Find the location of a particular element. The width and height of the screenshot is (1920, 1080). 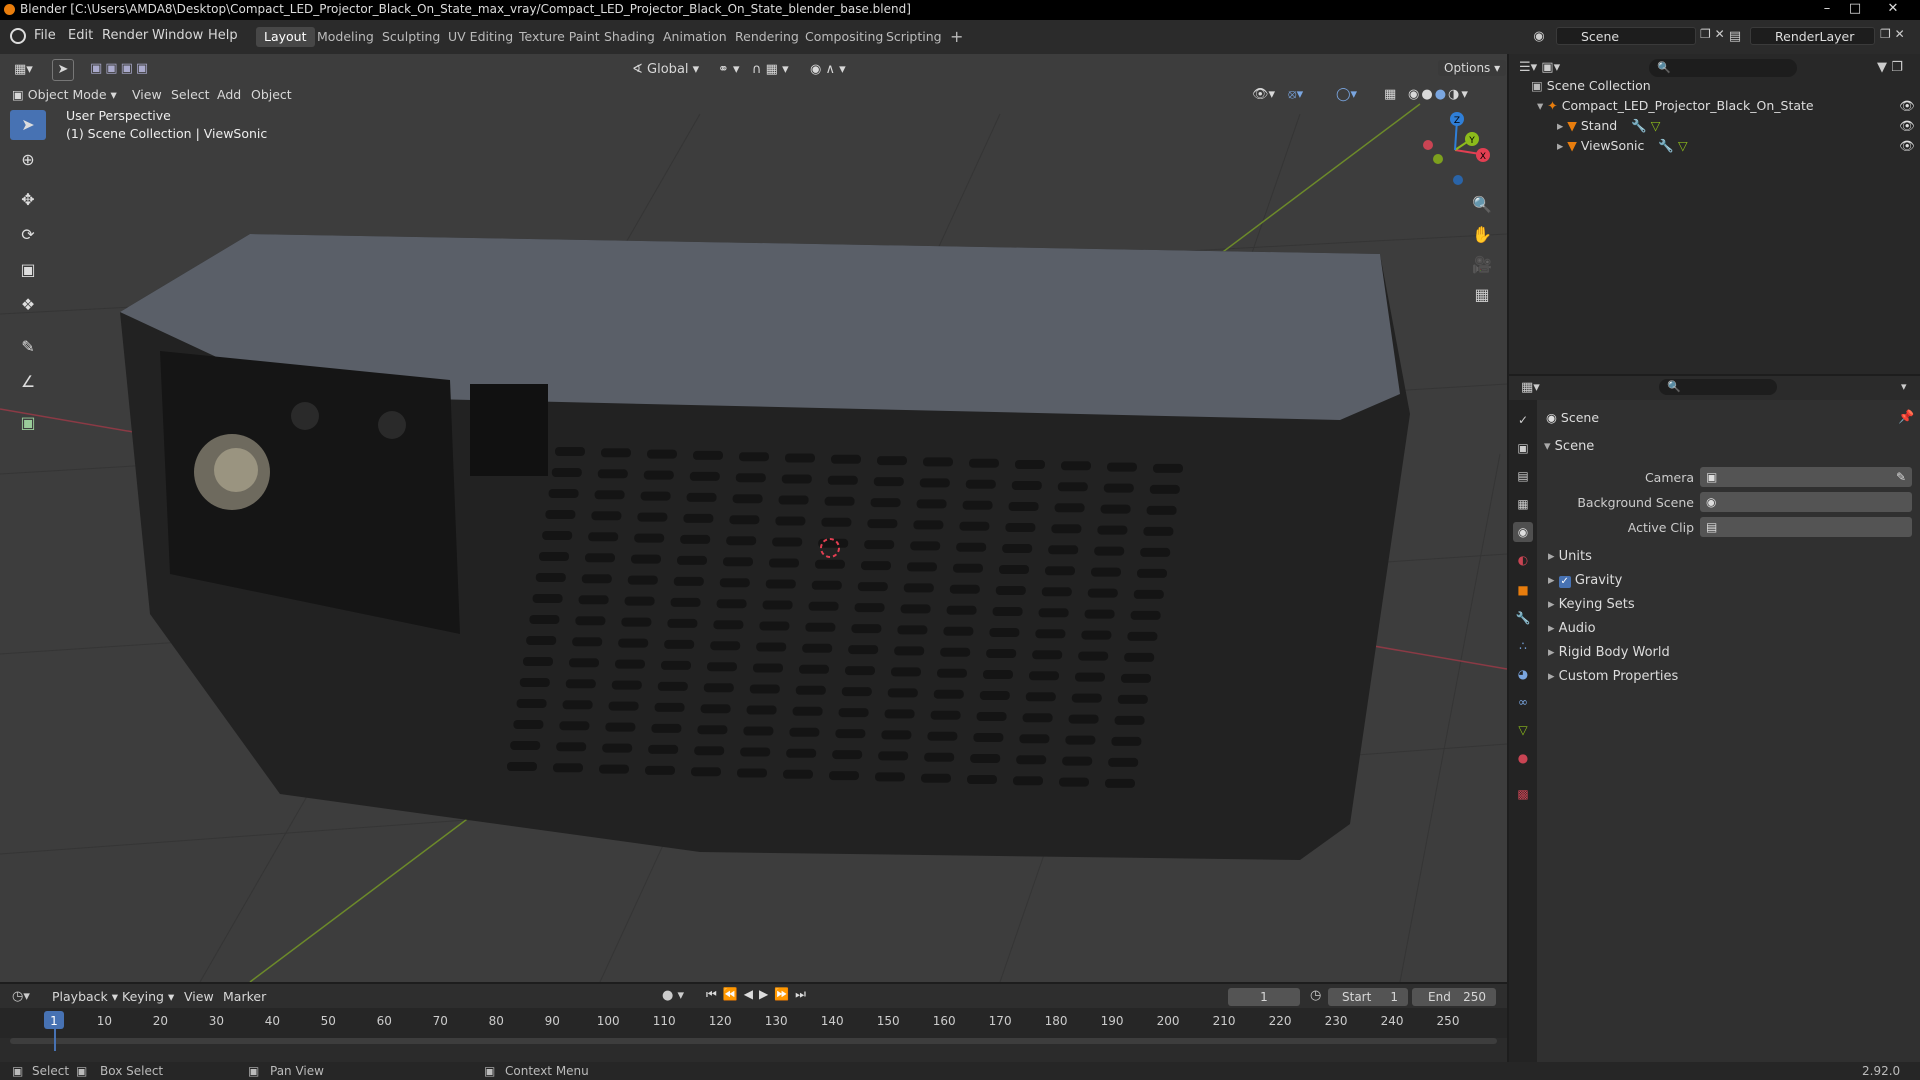

modifier-tab-icon: 🔧 is located at coordinates (1523, 618).